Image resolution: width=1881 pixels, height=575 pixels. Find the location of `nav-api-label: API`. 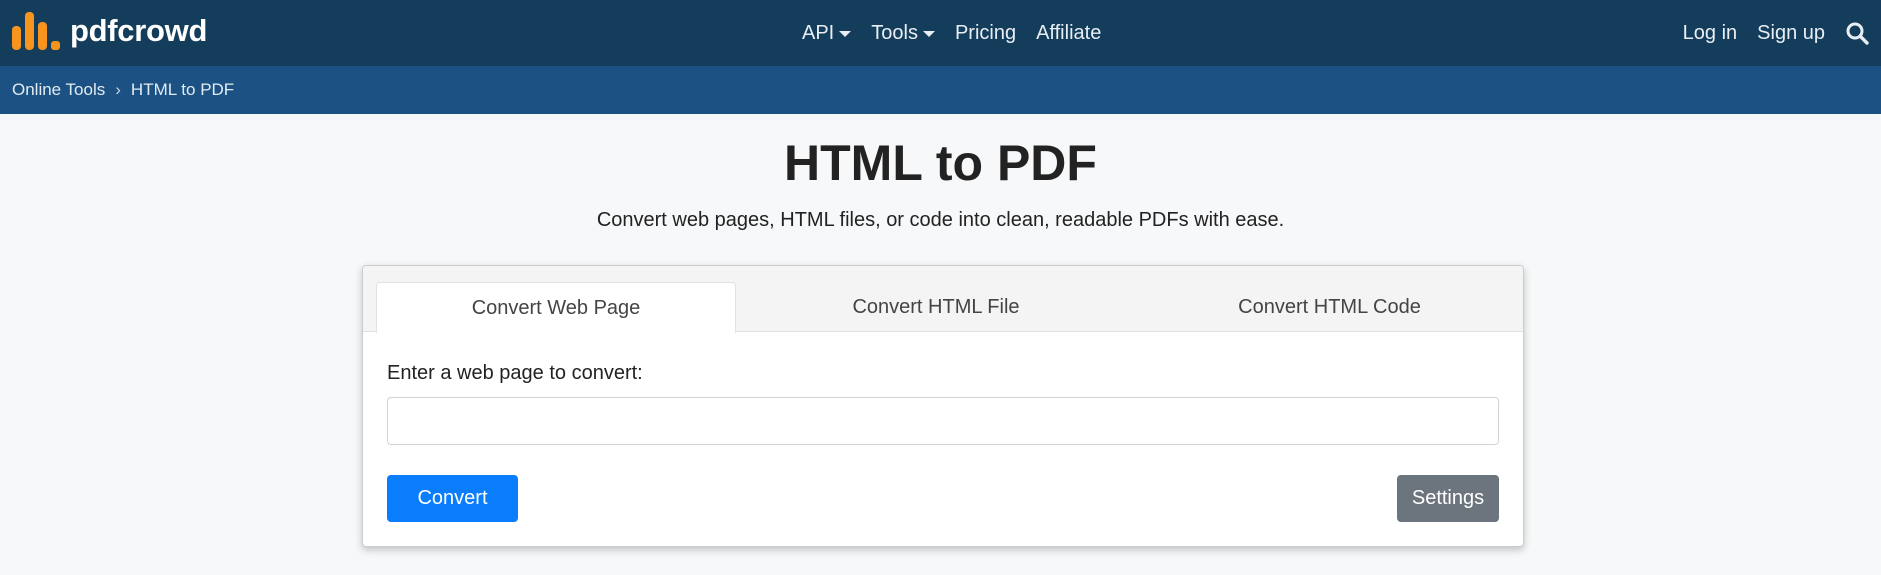

nav-api-label: API is located at coordinates (818, 32).